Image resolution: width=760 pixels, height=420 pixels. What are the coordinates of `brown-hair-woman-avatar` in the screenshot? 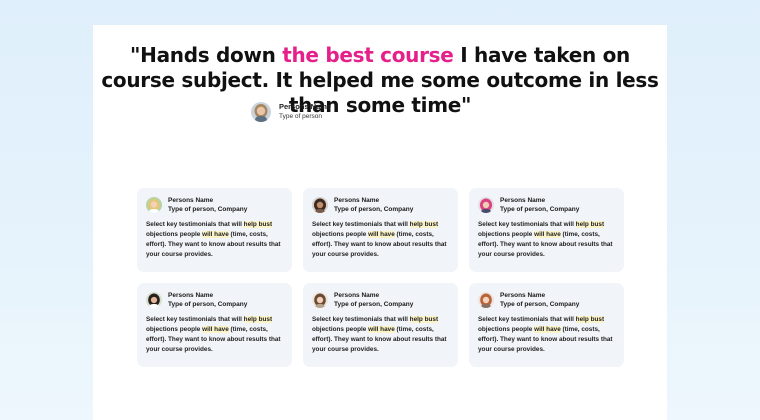 It's located at (320, 300).